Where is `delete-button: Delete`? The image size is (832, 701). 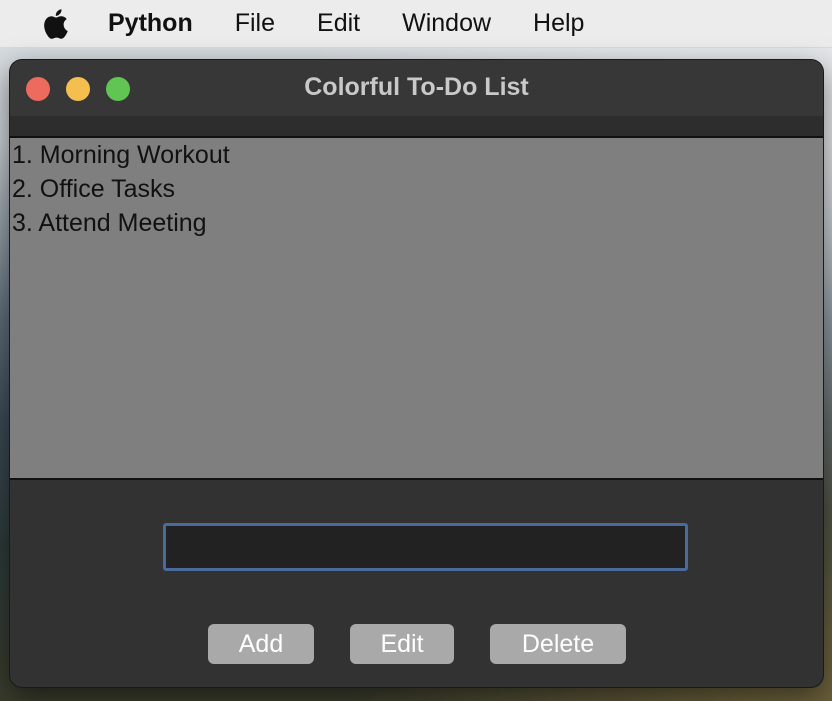
delete-button: Delete is located at coordinates (558, 644).